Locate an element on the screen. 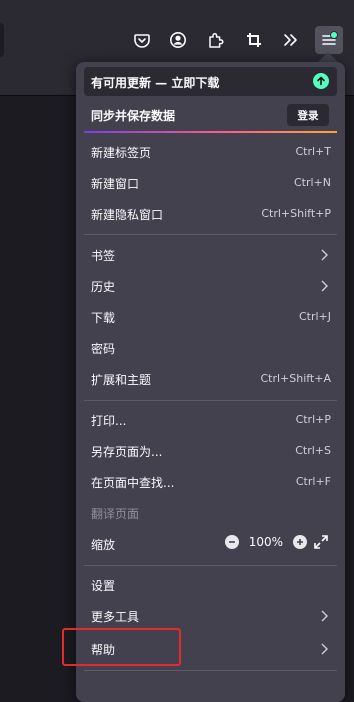 The image size is (354, 702). pocket-button is located at coordinates (142, 40).